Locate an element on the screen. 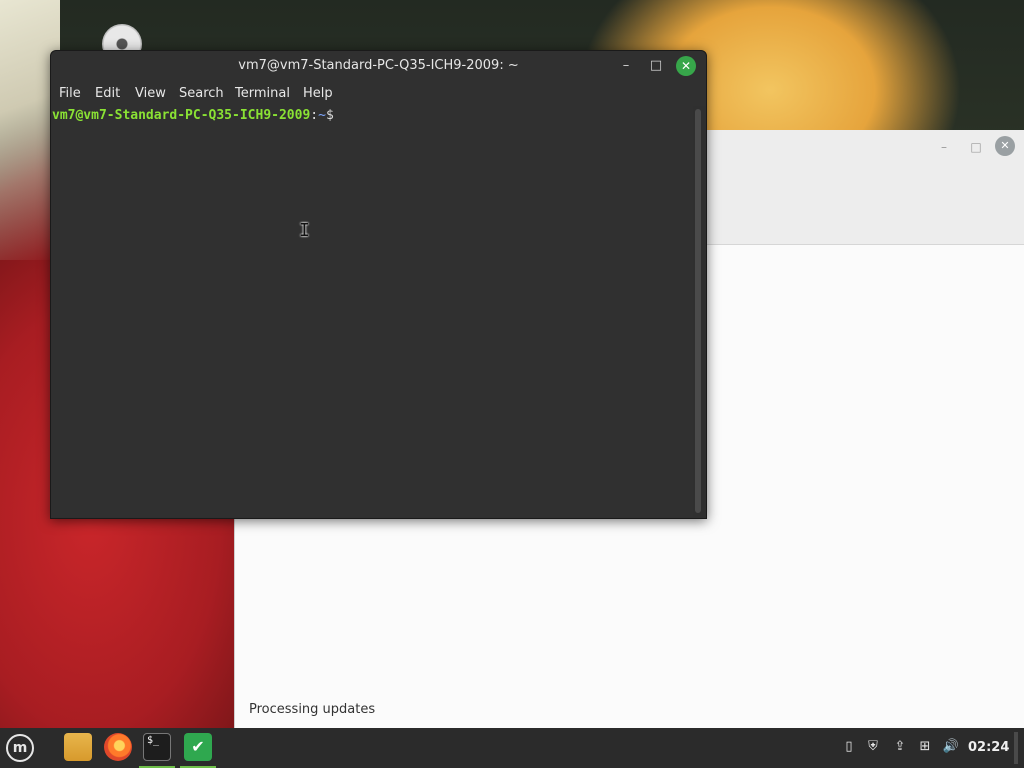 This screenshot has height=768, width=1024. start-menu-button: m is located at coordinates (20, 748).